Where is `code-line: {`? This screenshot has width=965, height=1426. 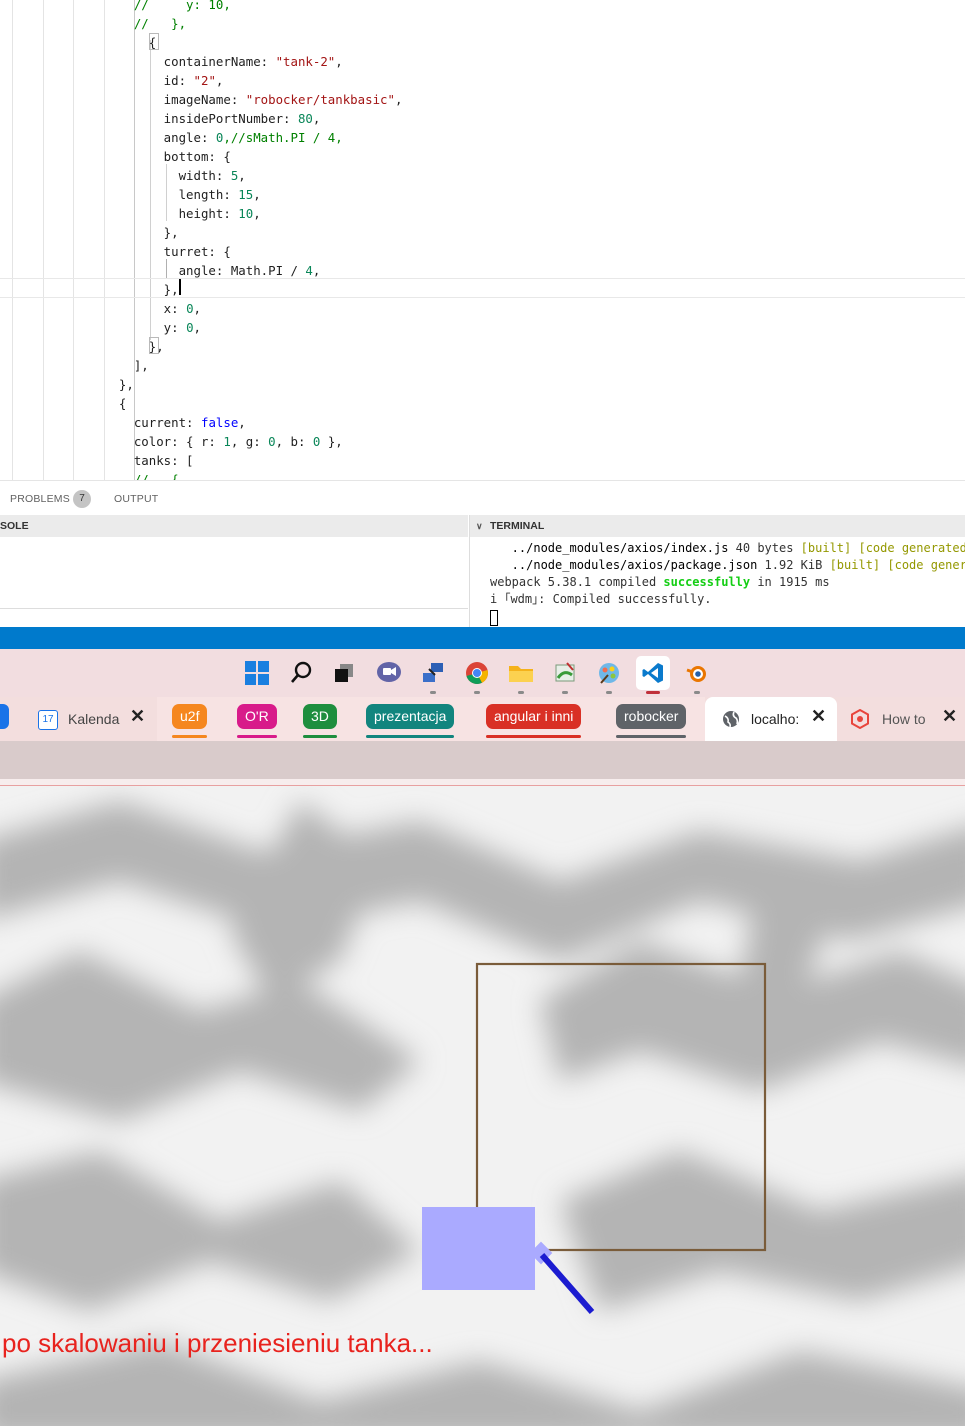 code-line: { is located at coordinates (130, 42).